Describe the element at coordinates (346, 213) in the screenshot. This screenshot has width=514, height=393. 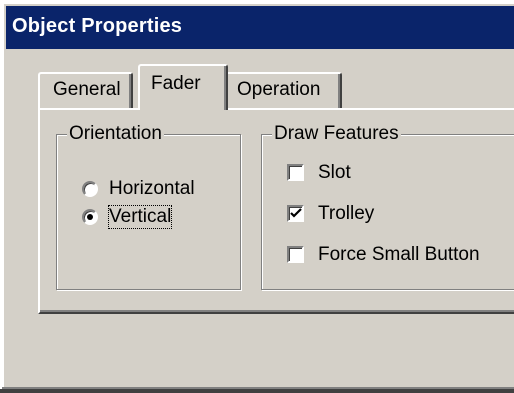
I see `checkbox-trolley-label: Trolley` at that location.